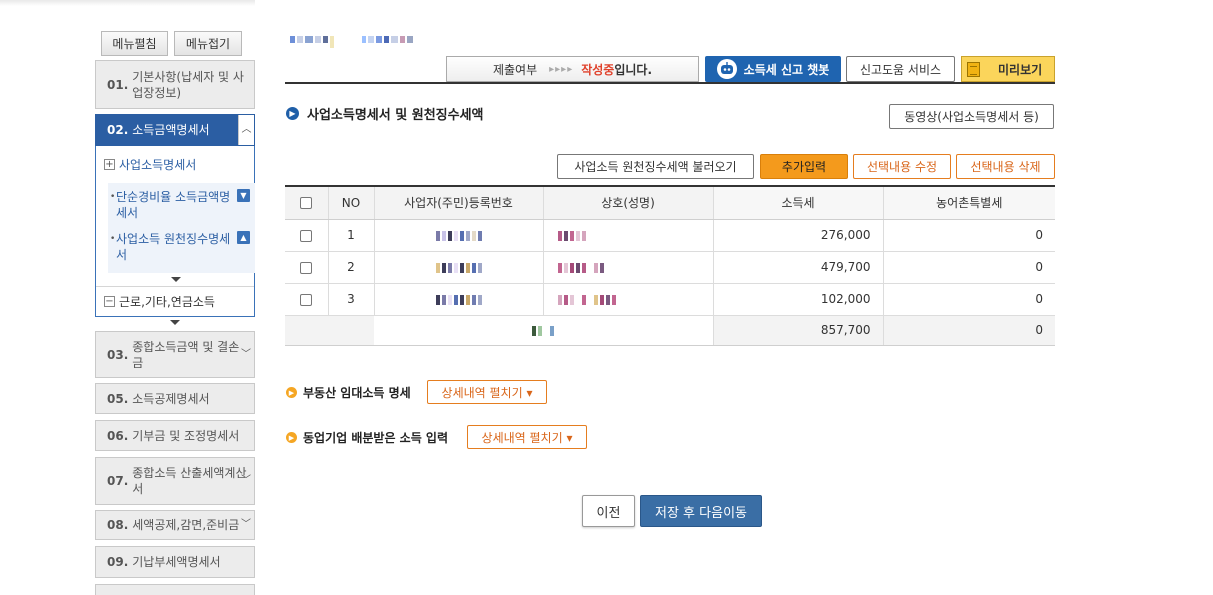 This screenshot has width=1213, height=595. What do you see at coordinates (773, 69) in the screenshot?
I see `chatbot-button: 소득세 신고 챗봇` at bounding box center [773, 69].